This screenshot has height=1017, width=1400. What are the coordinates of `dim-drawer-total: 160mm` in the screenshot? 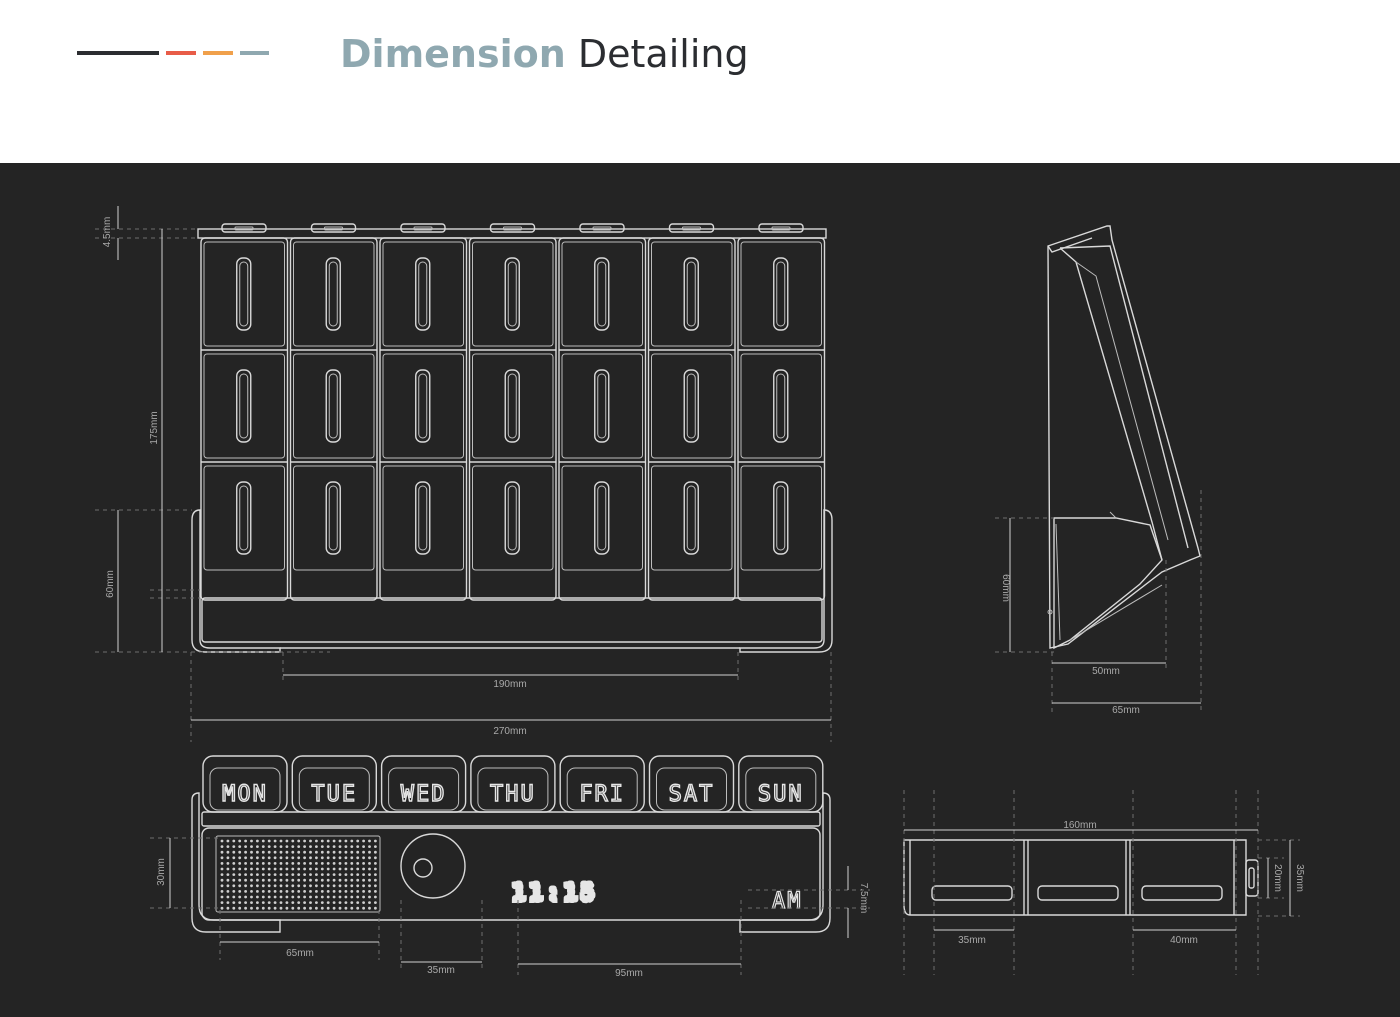 It's located at (1079, 825).